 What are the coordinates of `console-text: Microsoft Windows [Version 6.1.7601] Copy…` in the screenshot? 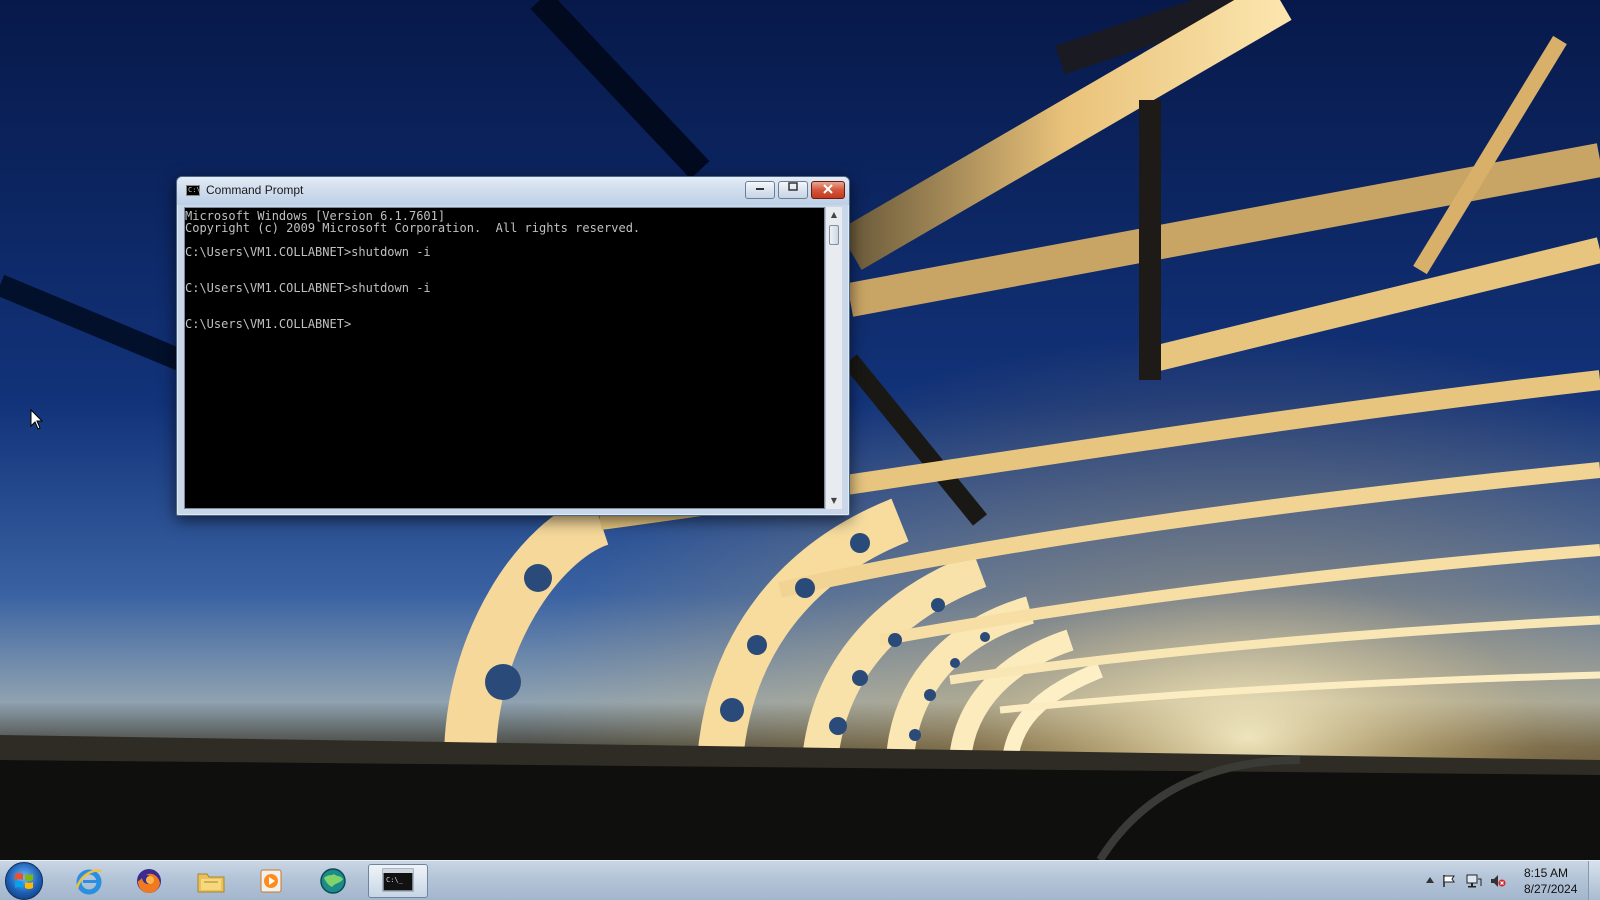 It's located at (504, 269).